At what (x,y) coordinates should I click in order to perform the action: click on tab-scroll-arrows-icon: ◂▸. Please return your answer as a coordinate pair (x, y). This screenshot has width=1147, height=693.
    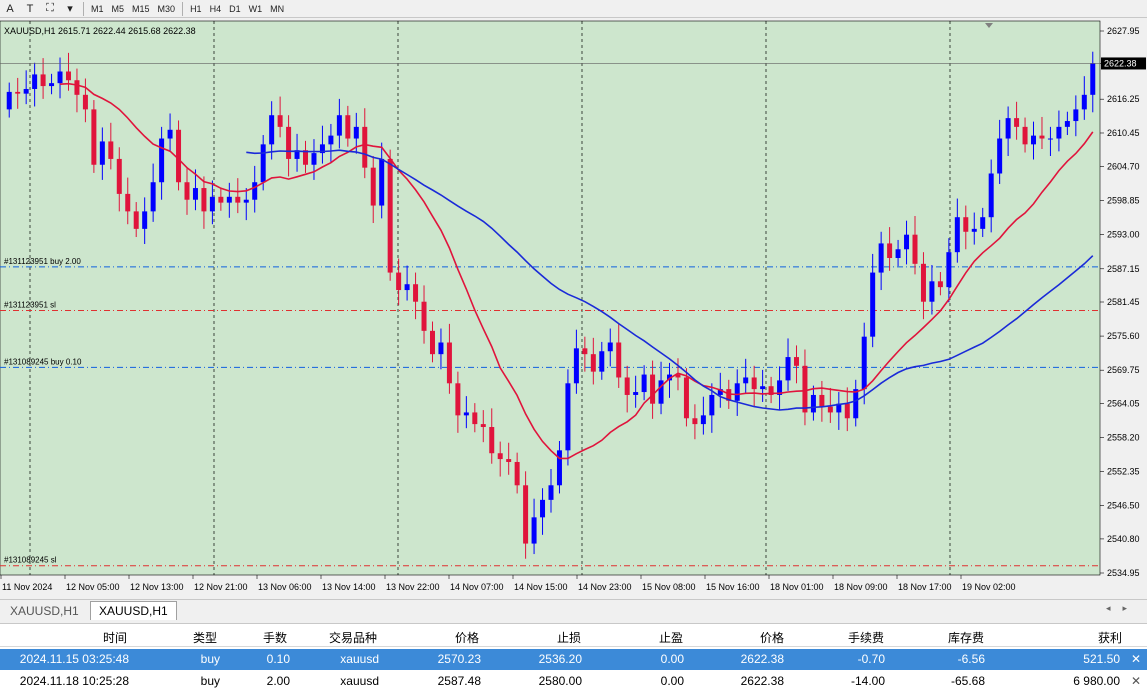
    Looking at the image, I should click on (1122, 608).